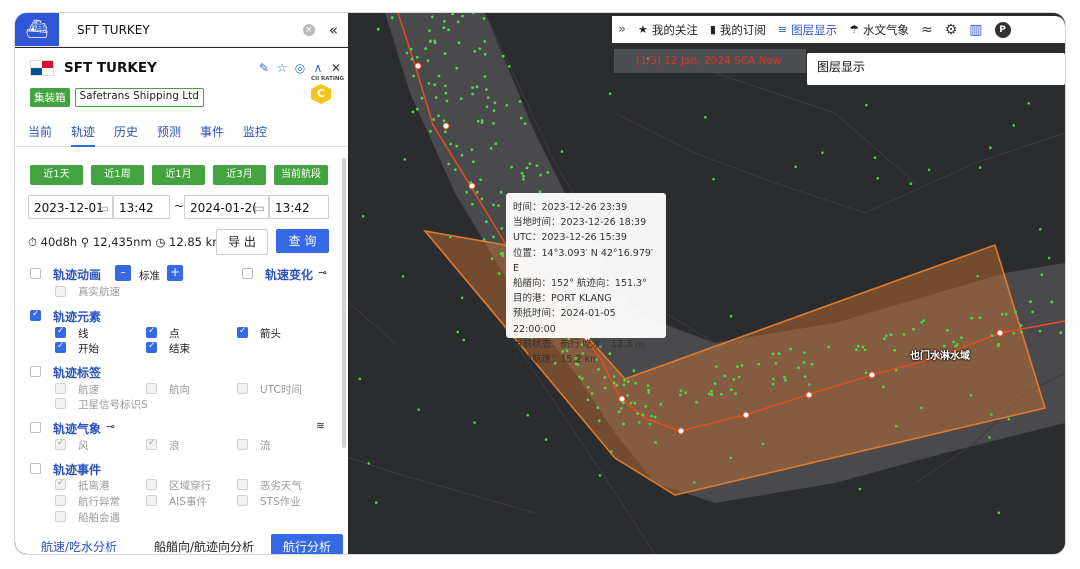  What do you see at coordinates (710, 61) in the screenshot?
I see `notice-banner: (1/3) 12 Jan, 2024 SCA New` at bounding box center [710, 61].